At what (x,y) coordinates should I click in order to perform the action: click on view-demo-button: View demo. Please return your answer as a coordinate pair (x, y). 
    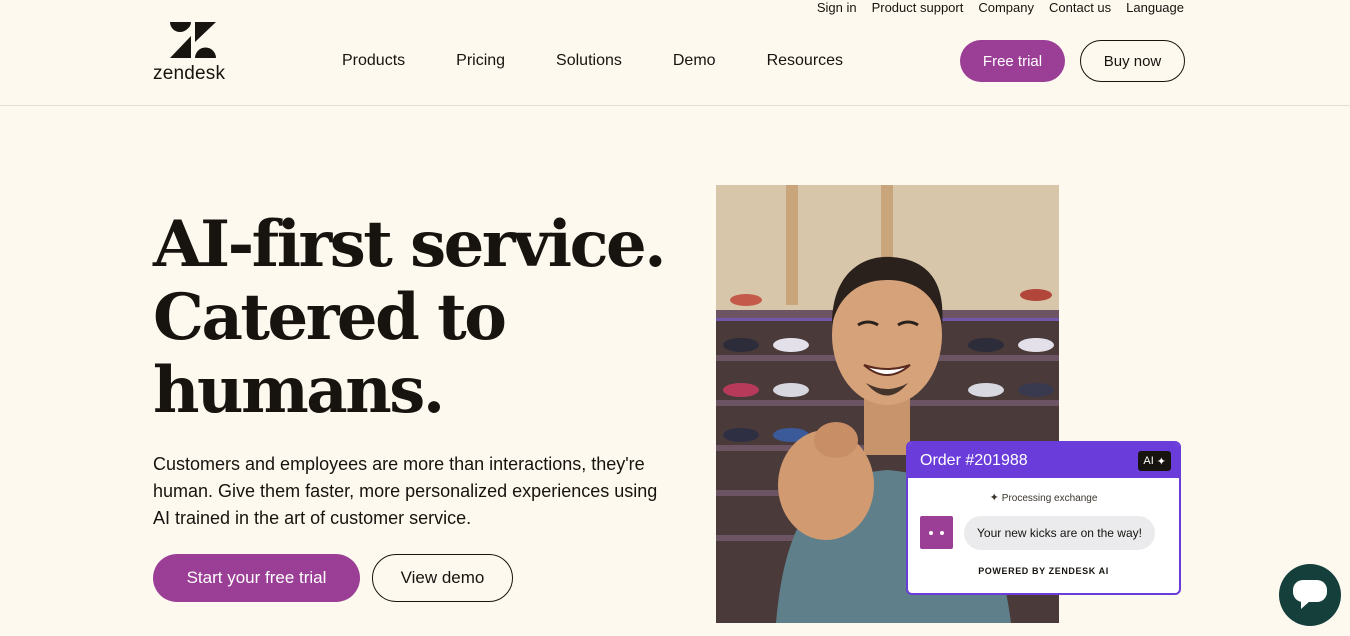
    Looking at the image, I should click on (442, 578).